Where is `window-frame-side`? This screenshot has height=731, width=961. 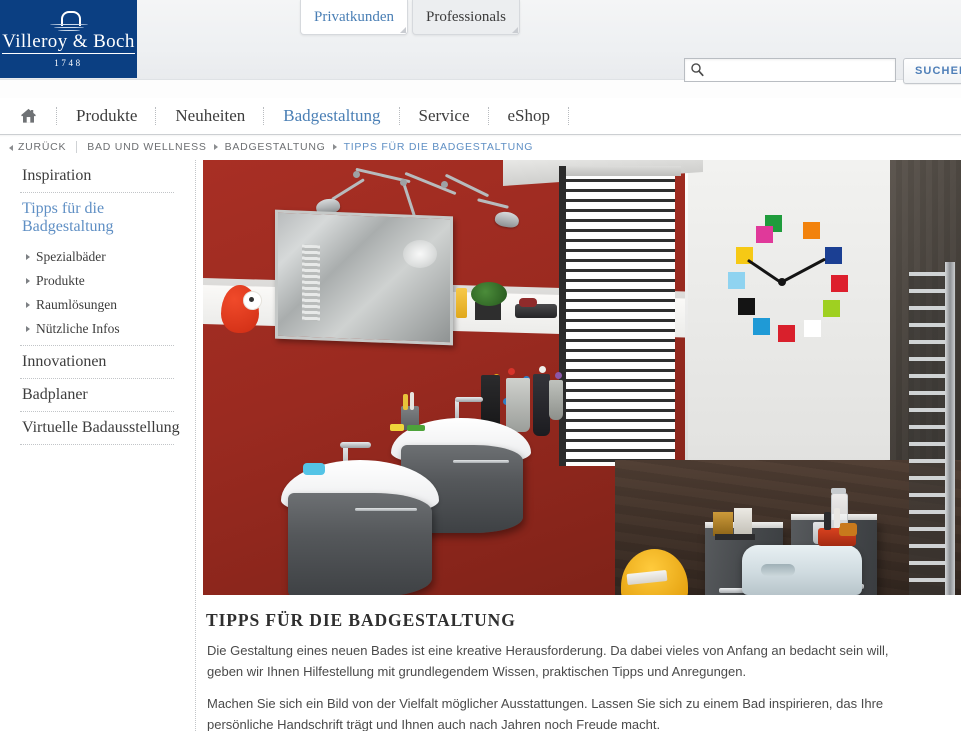 window-frame-side is located at coordinates (562, 316).